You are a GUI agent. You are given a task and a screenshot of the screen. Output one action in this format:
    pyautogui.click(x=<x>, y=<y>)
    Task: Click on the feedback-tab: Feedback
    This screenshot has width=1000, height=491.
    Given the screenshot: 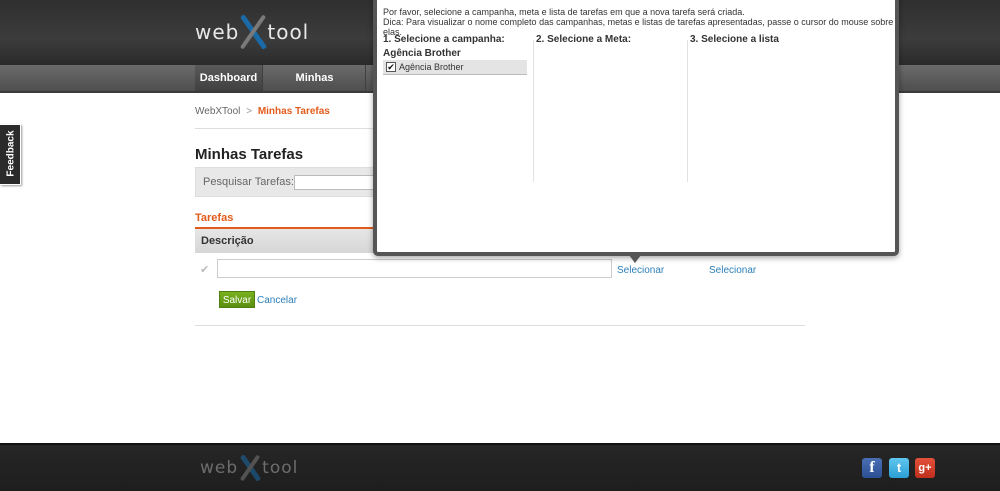 What is the action you would take?
    pyautogui.click(x=10, y=154)
    